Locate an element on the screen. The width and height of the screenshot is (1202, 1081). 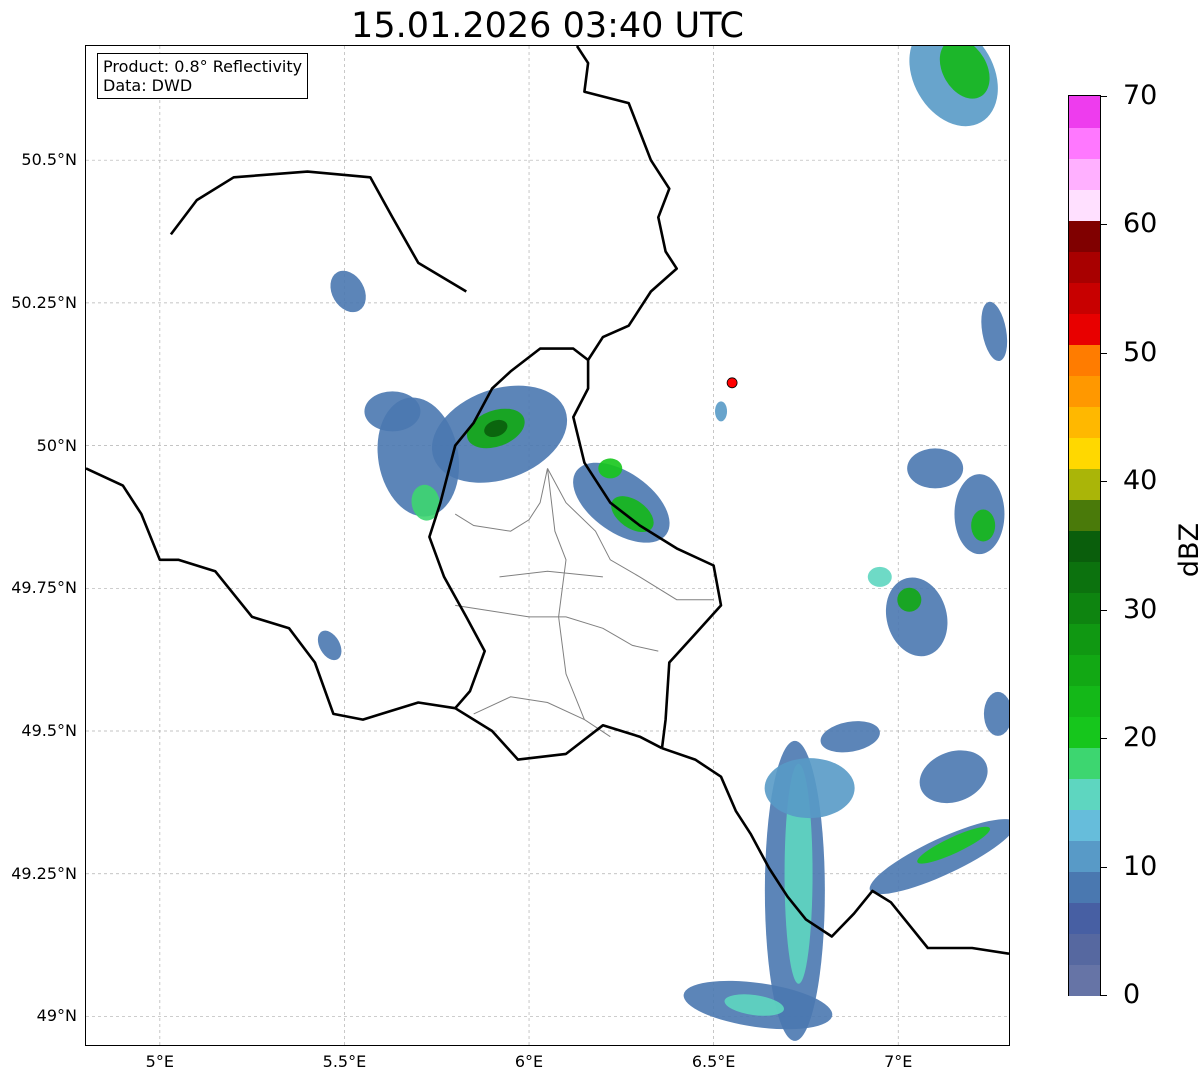
radar-site-marker is located at coordinates (732, 383).